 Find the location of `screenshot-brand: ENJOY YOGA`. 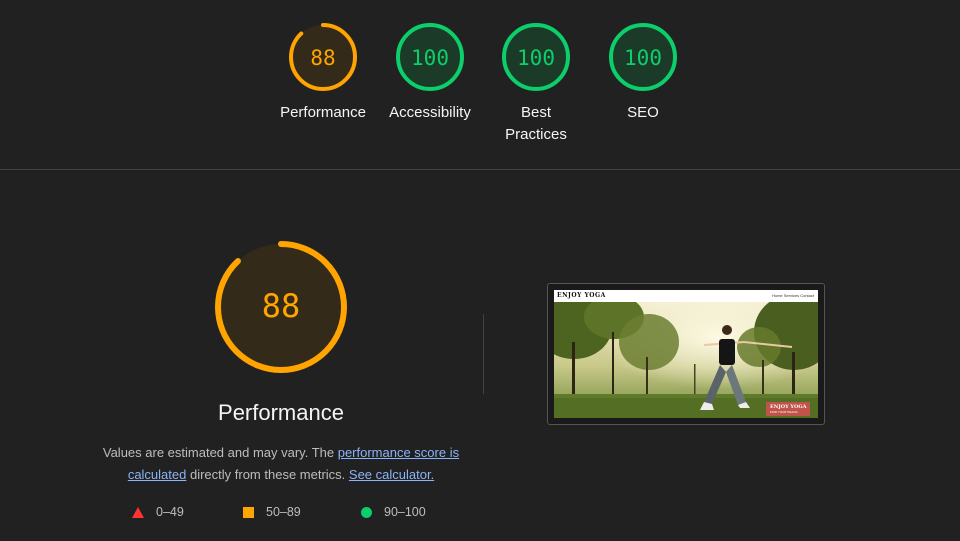

screenshot-brand: ENJOY YOGA is located at coordinates (581, 295).